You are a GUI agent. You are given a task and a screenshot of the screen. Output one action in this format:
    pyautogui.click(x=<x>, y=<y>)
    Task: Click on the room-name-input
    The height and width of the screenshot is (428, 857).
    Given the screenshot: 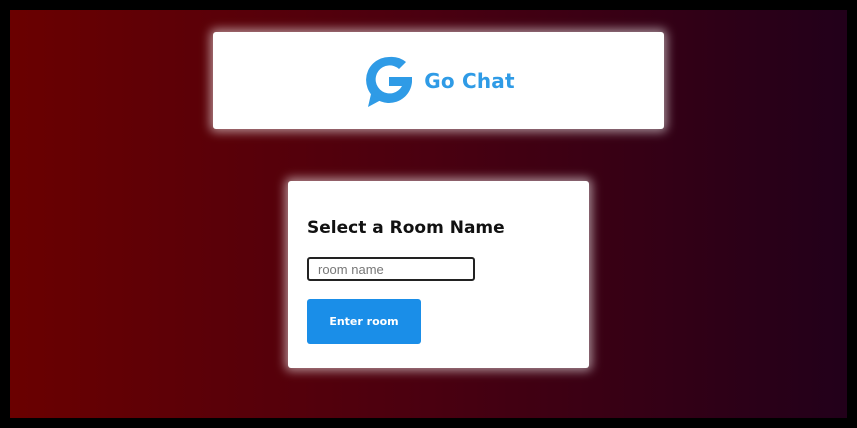 What is the action you would take?
    pyautogui.click(x=391, y=269)
    